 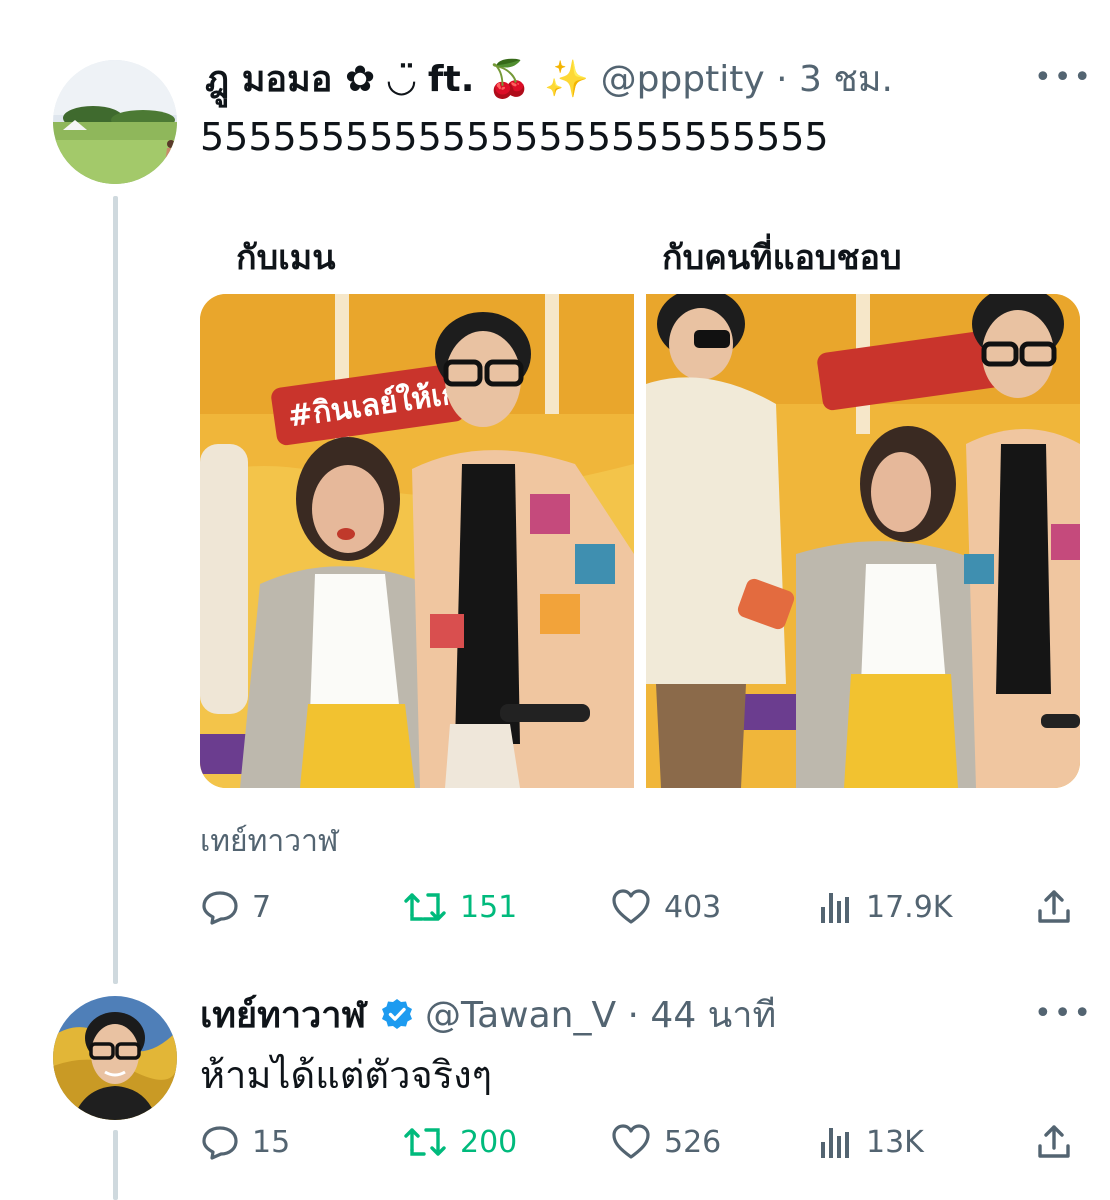 I want to click on media-caption-right: กับคนที่แอบชอบ, so click(x=782, y=258).